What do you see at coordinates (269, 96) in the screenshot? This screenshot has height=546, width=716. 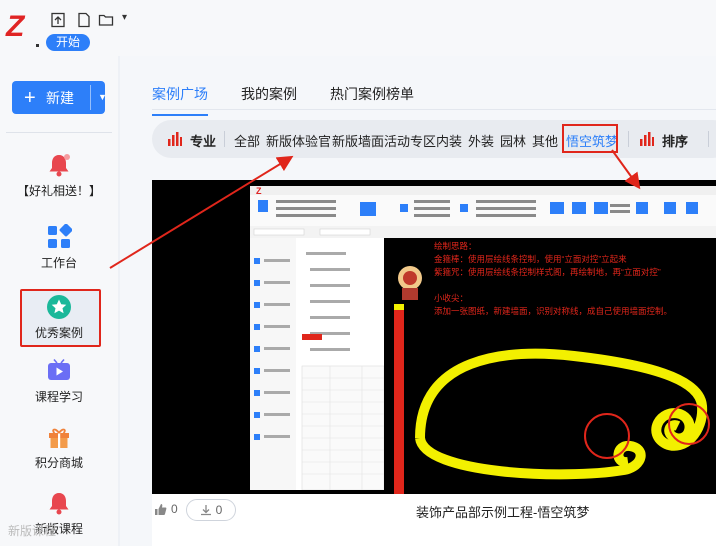 I see `tab-my-cases: 我的案例` at bounding box center [269, 96].